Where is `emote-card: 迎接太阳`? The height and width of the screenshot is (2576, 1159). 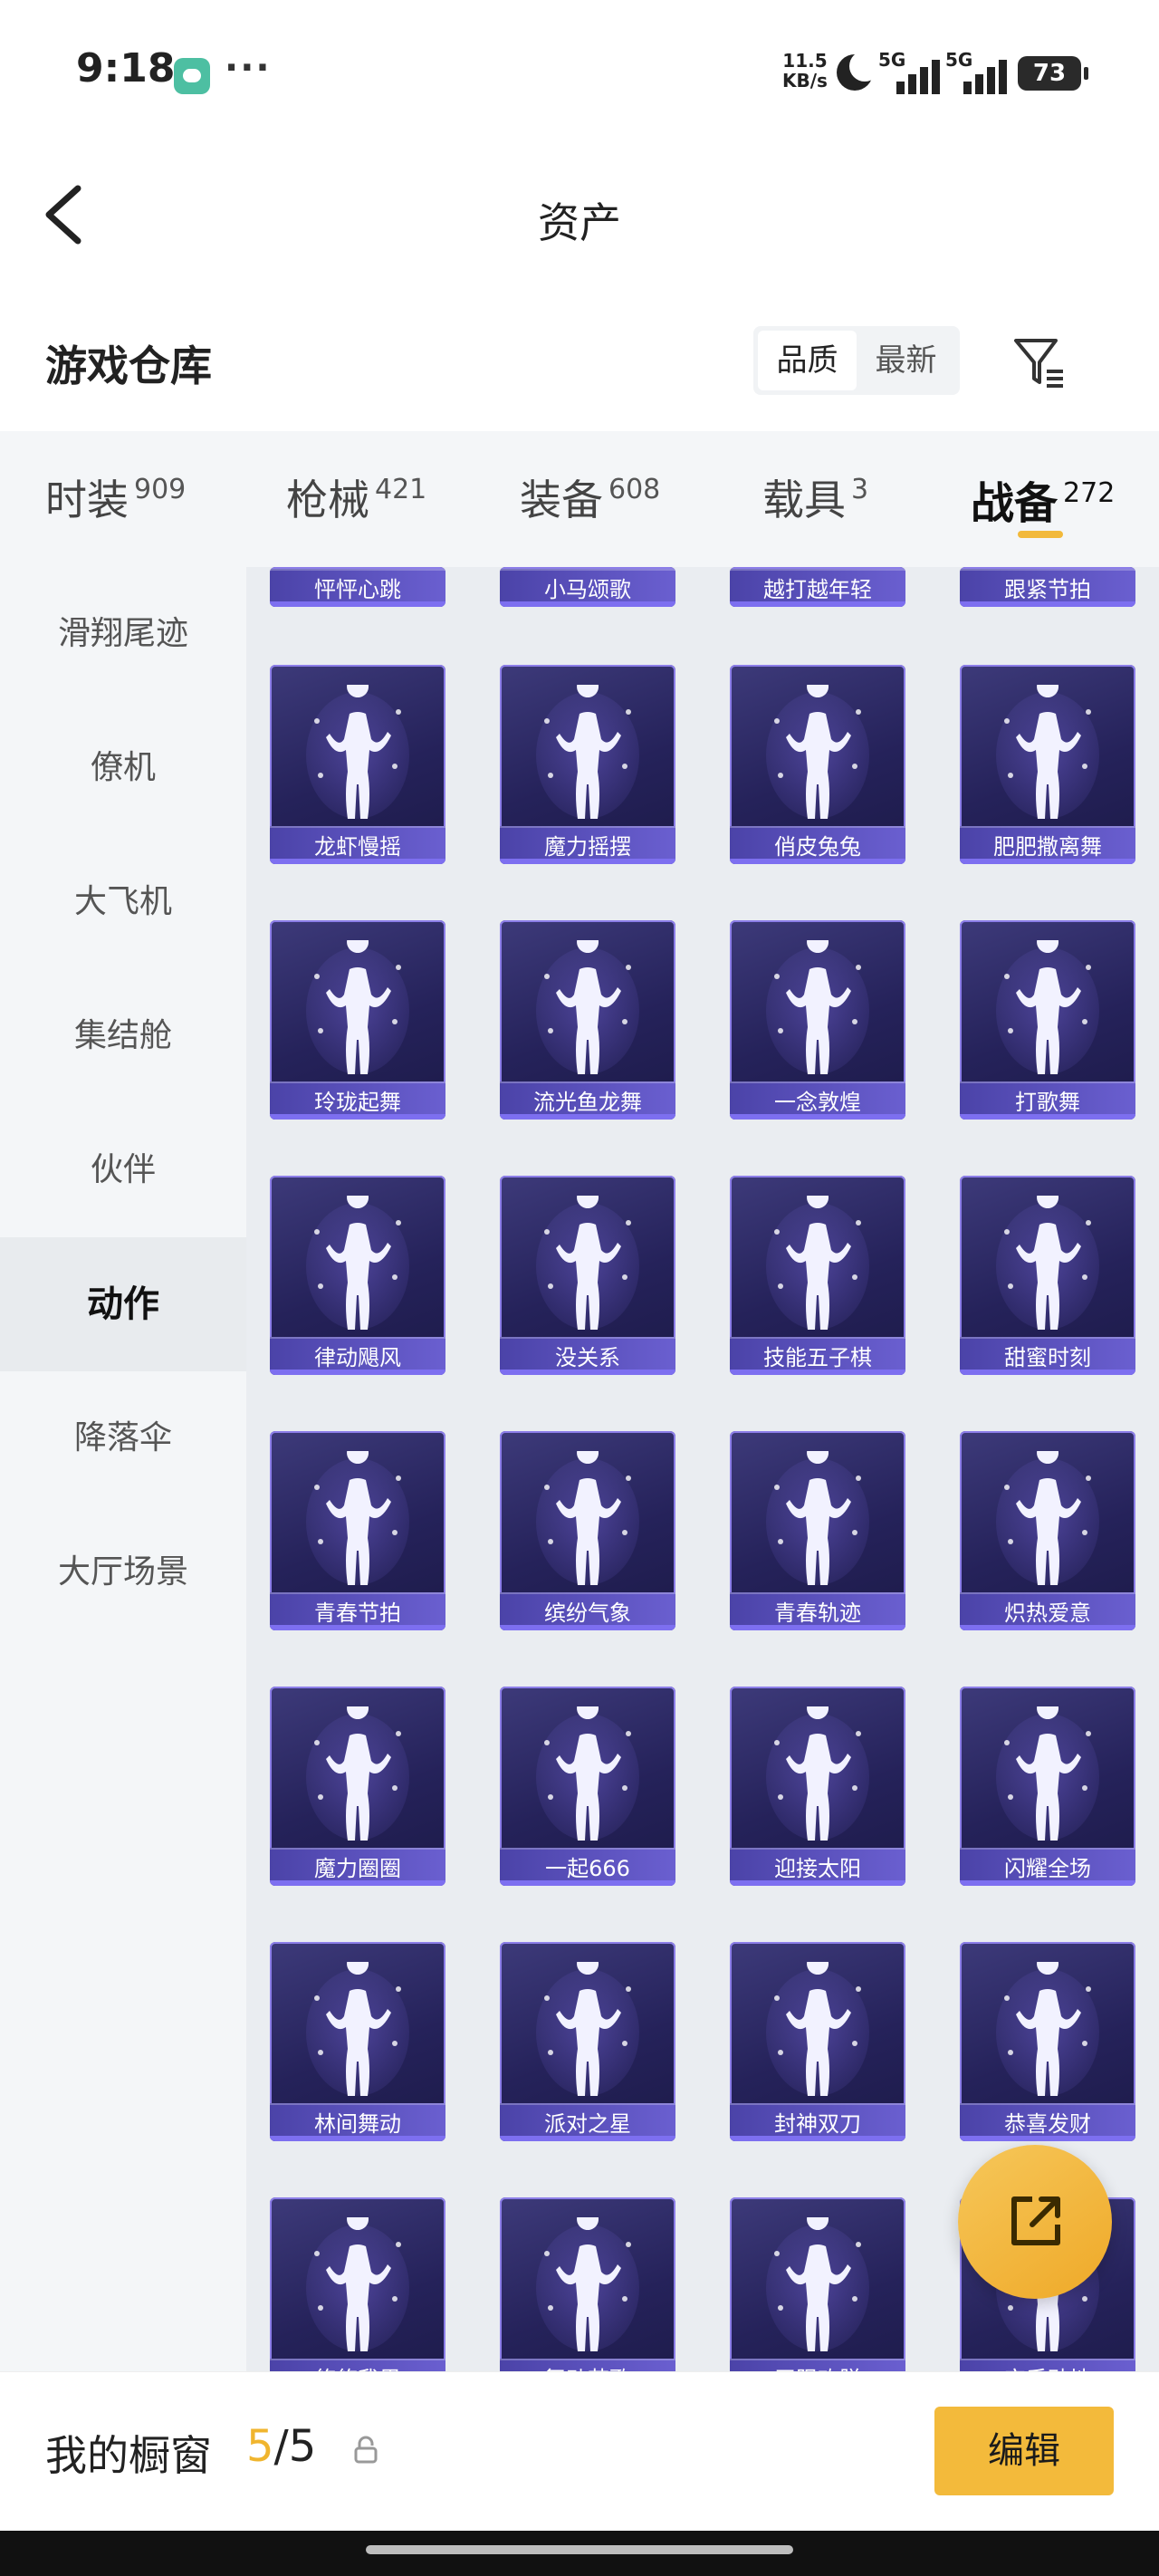
emote-card: 迎接太阳 is located at coordinates (817, 1786).